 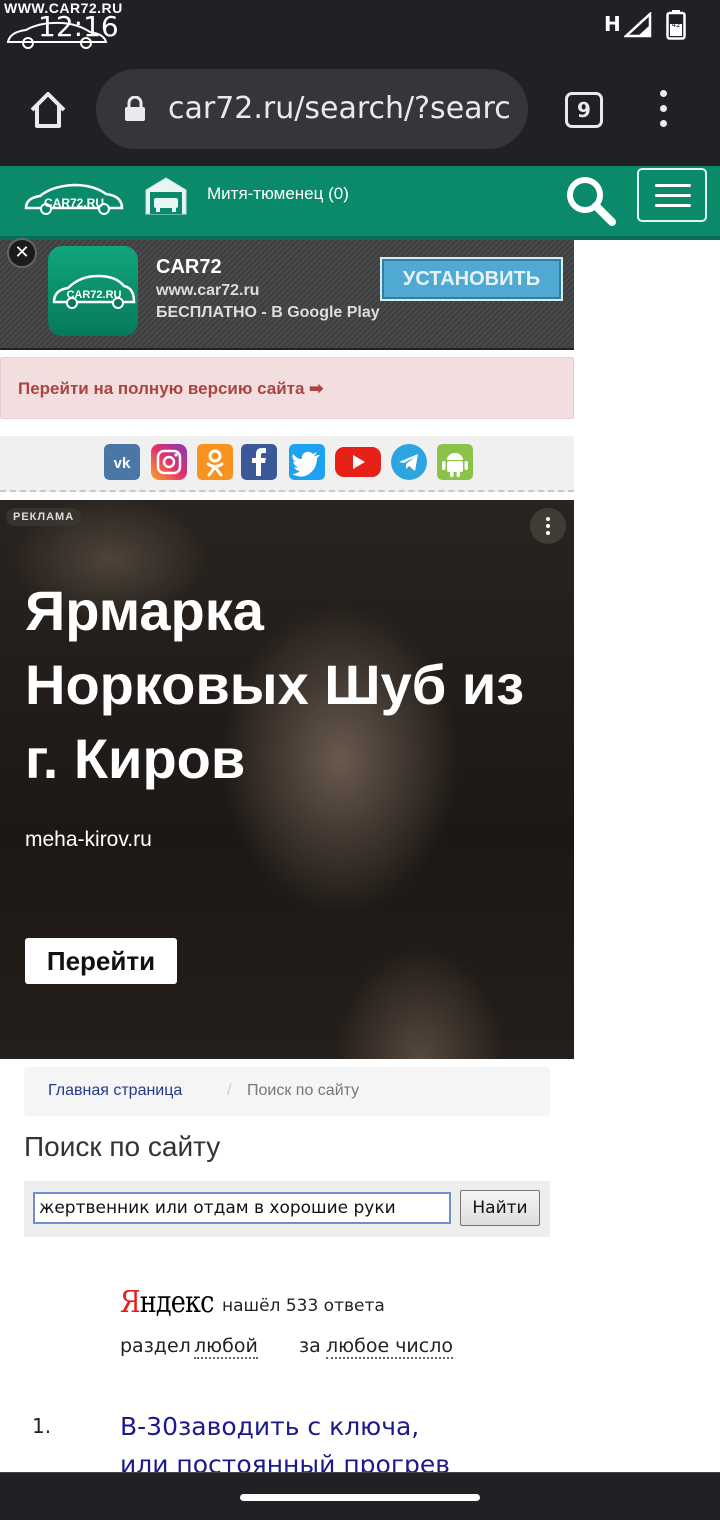 What do you see at coordinates (455, 462) in the screenshot?
I see `android-icon` at bounding box center [455, 462].